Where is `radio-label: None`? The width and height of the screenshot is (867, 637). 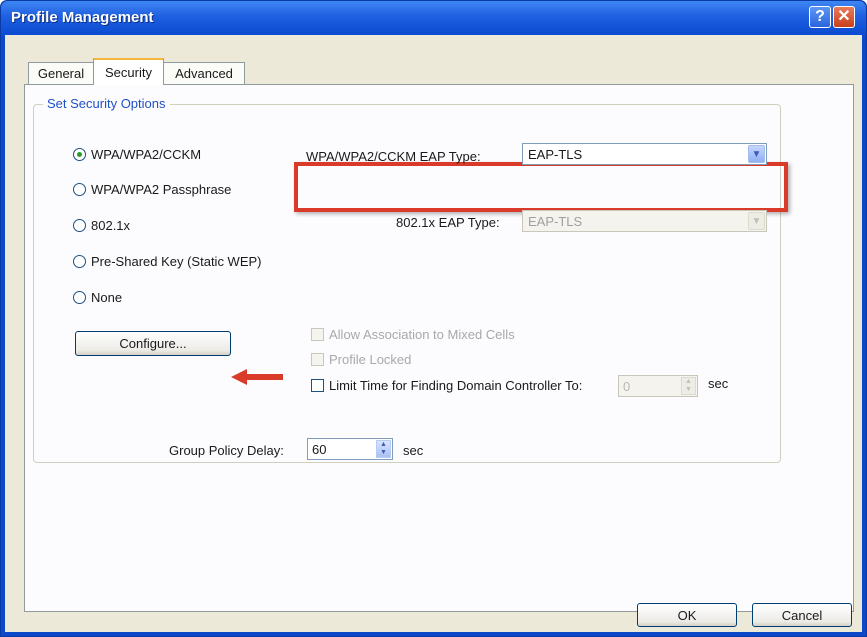 radio-label: None is located at coordinates (107, 297).